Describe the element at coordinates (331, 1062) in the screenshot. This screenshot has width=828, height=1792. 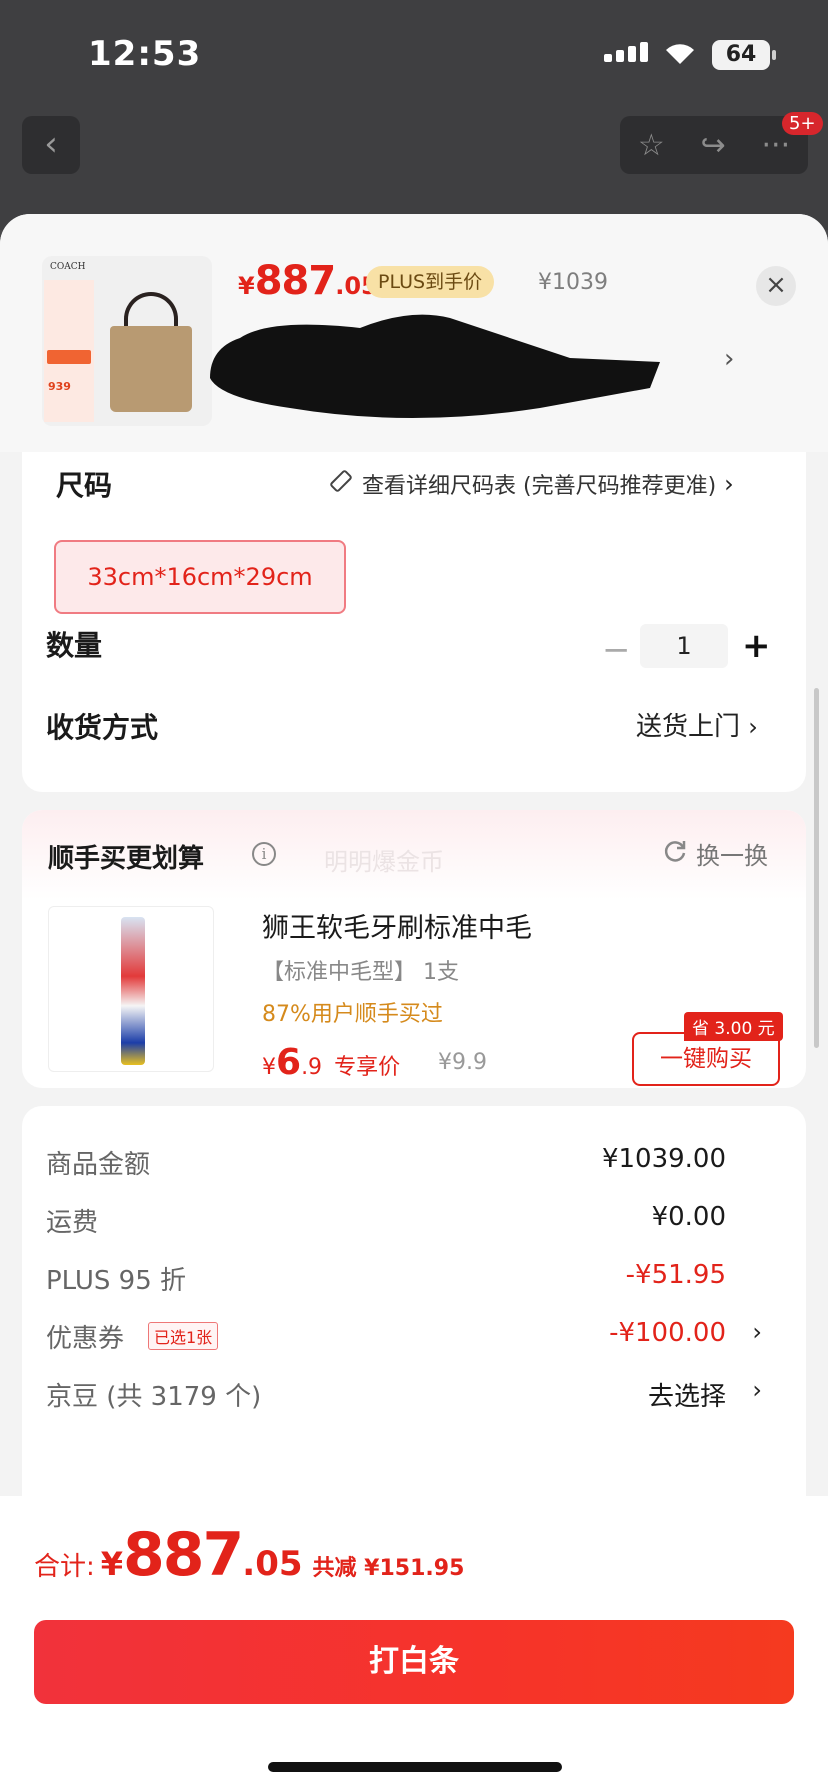
I see `addon-price: ¥ 6 .9 专享价` at that location.